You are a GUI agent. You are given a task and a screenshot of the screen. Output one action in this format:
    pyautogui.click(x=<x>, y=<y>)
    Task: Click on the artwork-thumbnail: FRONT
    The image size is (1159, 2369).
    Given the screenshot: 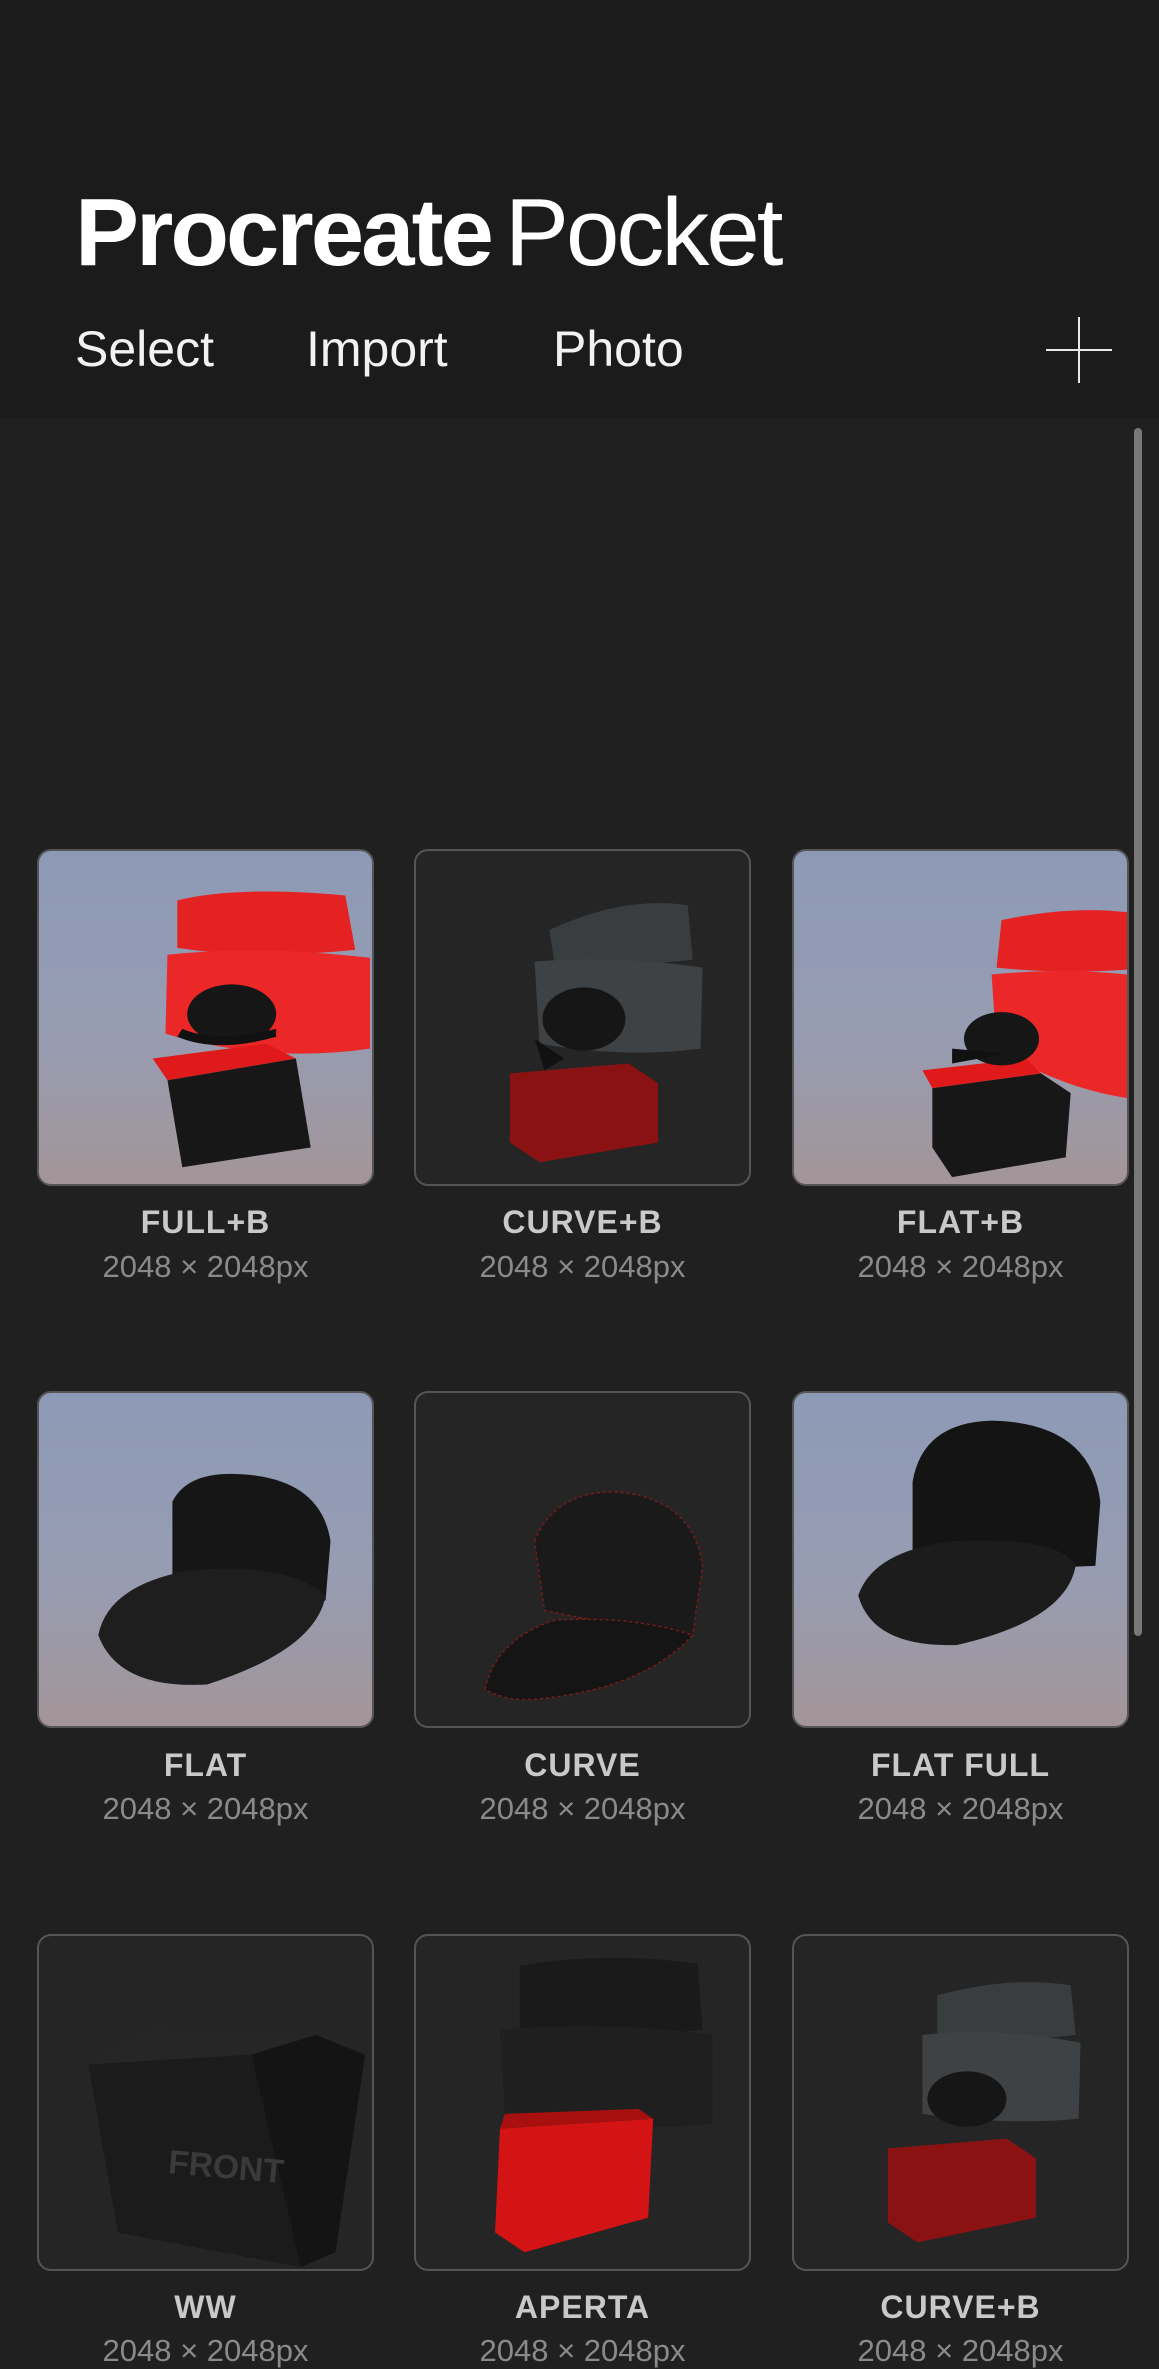 What is the action you would take?
    pyautogui.click(x=205, y=2102)
    